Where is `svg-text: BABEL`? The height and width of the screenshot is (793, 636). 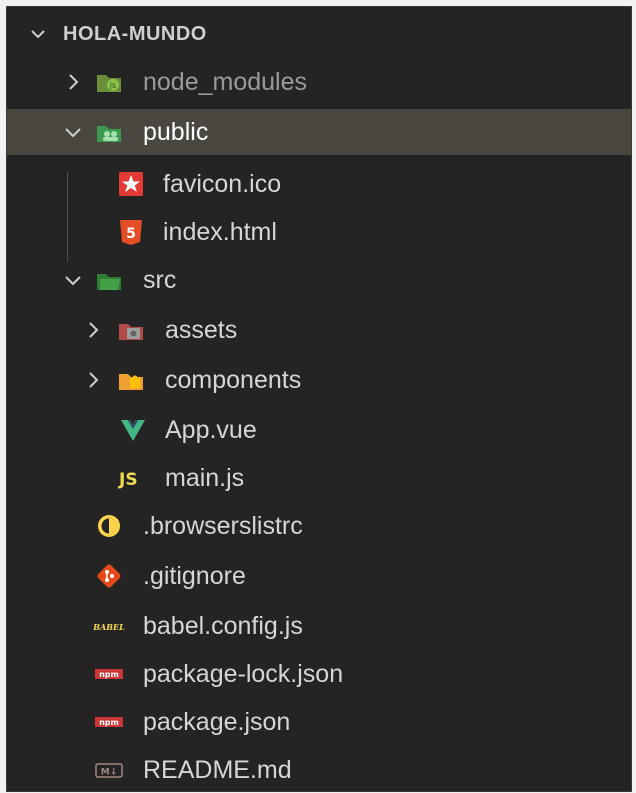
svg-text: BABEL is located at coordinates (109, 627).